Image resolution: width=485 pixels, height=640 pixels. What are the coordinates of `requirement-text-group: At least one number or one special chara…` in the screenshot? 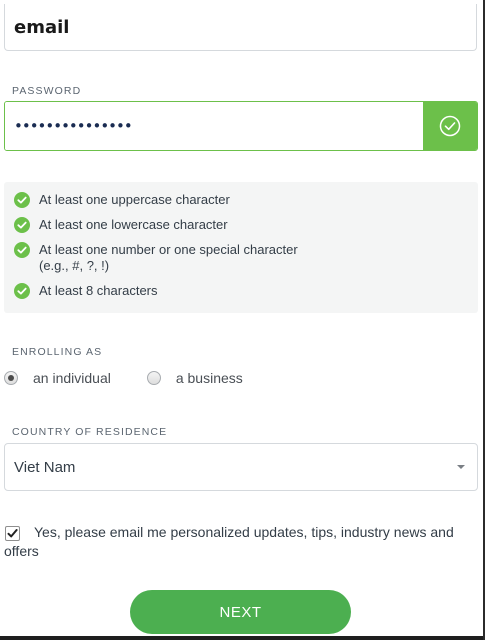 It's located at (168, 258).